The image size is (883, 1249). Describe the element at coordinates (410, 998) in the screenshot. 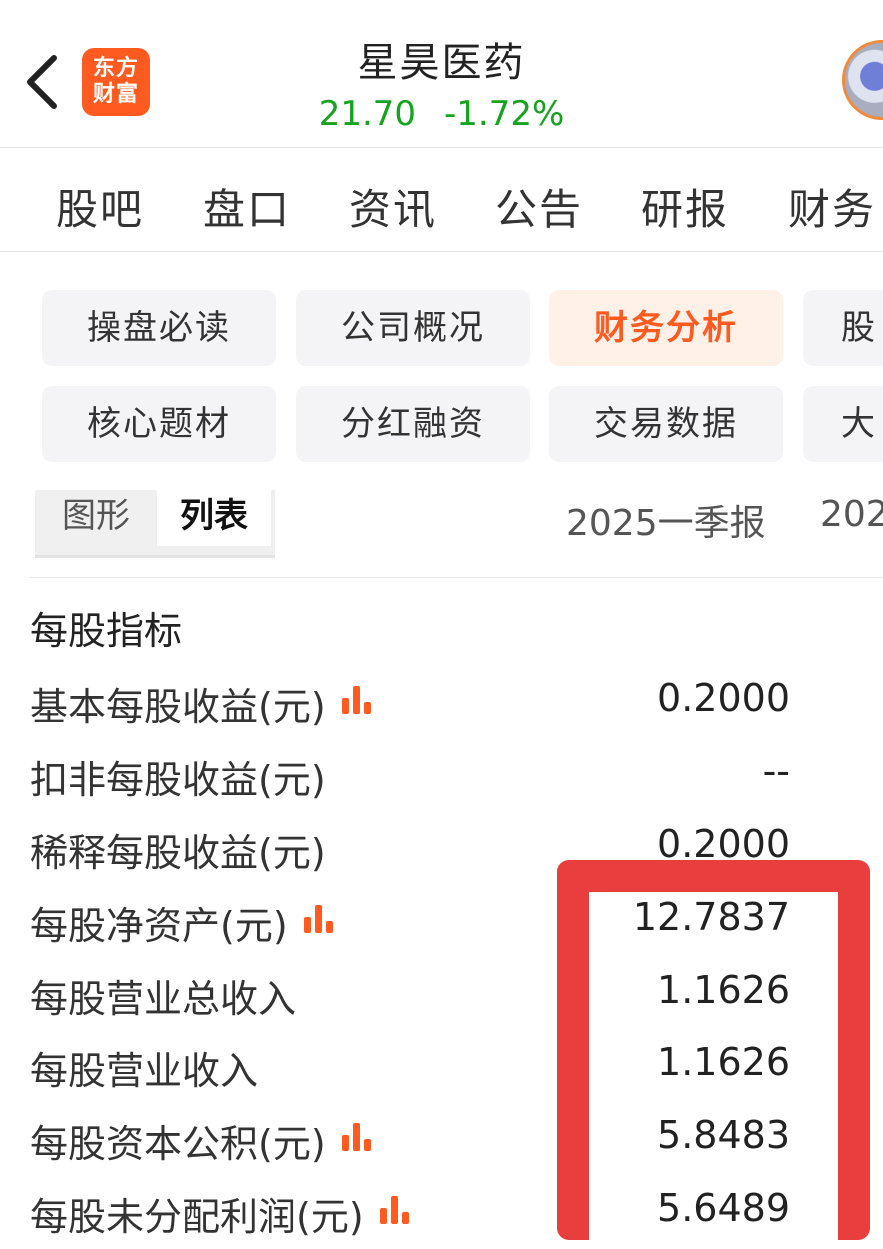

I see `table-row: 每股营业总收入 1.1626` at that location.